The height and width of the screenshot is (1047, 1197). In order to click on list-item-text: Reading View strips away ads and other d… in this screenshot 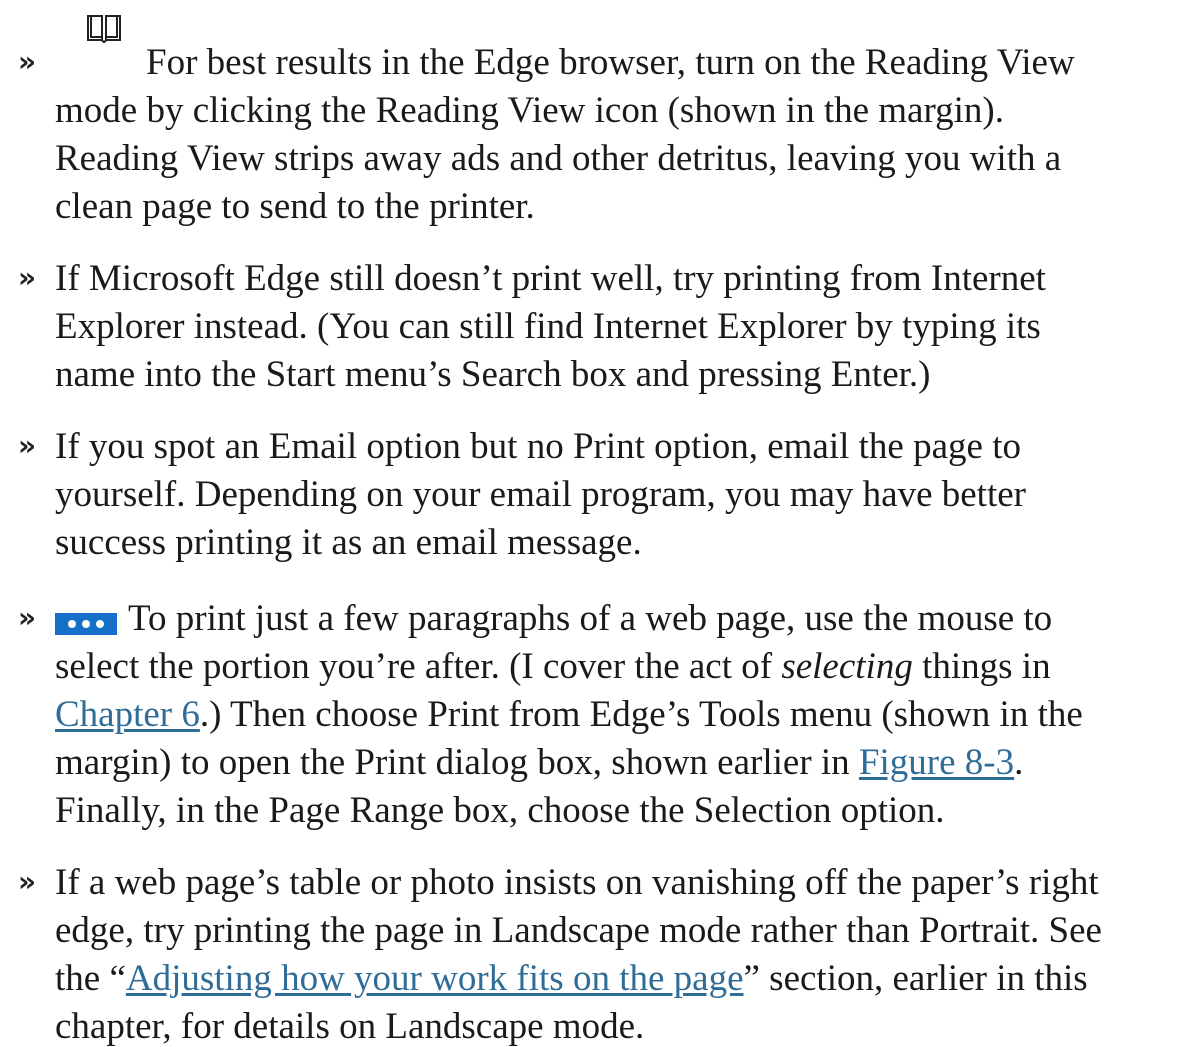, I will do `click(558, 158)`.